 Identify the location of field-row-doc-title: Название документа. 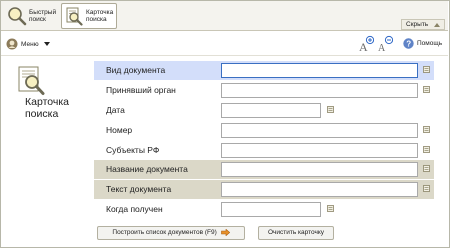
(264, 169).